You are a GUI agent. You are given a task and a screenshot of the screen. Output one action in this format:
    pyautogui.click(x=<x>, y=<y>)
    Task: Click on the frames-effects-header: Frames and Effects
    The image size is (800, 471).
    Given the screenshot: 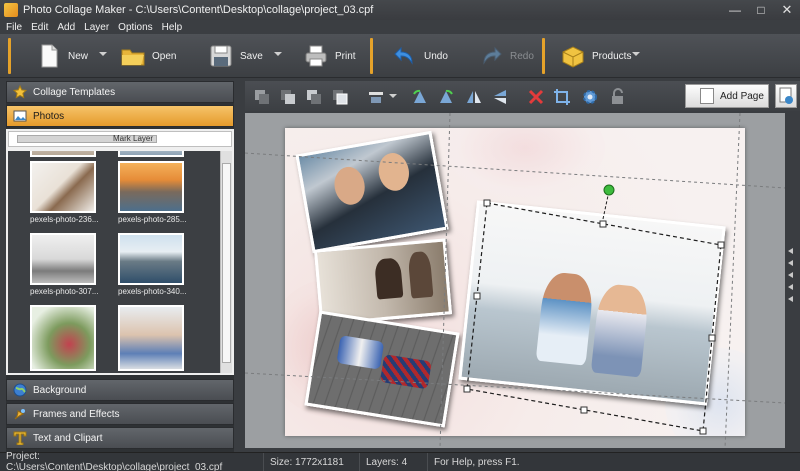 What is the action you would take?
    pyautogui.click(x=120, y=414)
    